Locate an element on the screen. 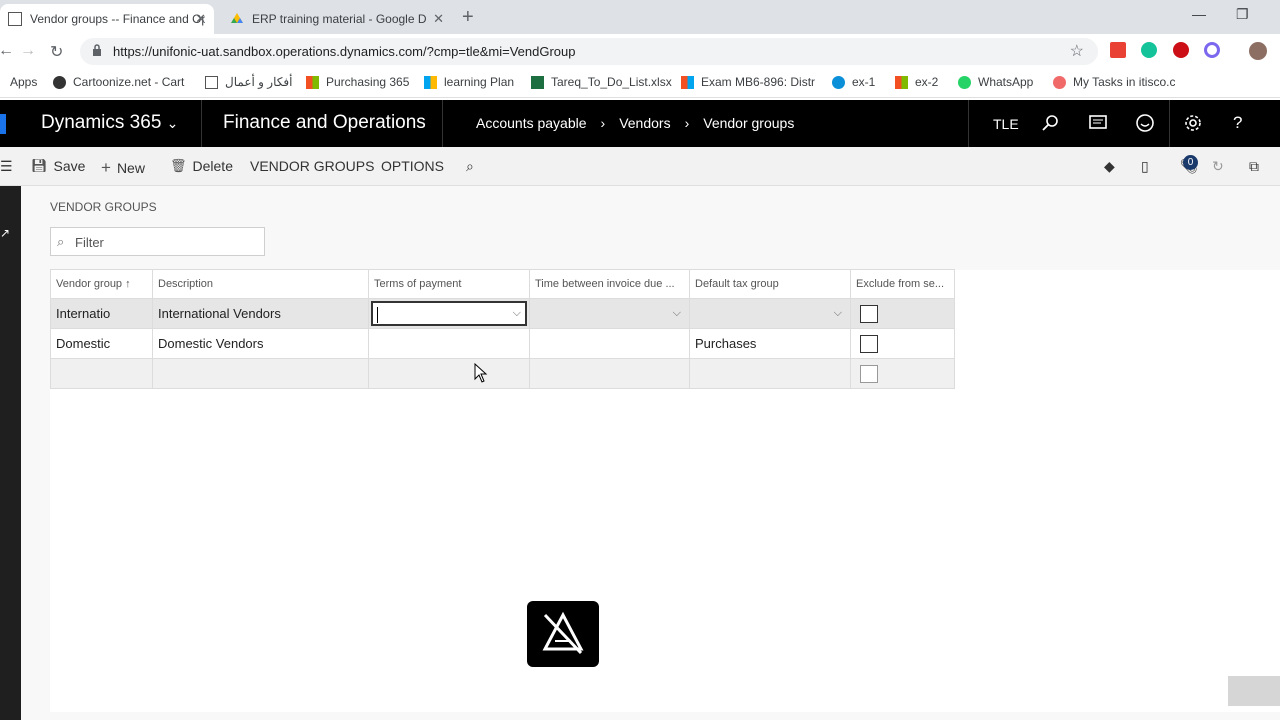  back-icon: ← is located at coordinates (7, 51).